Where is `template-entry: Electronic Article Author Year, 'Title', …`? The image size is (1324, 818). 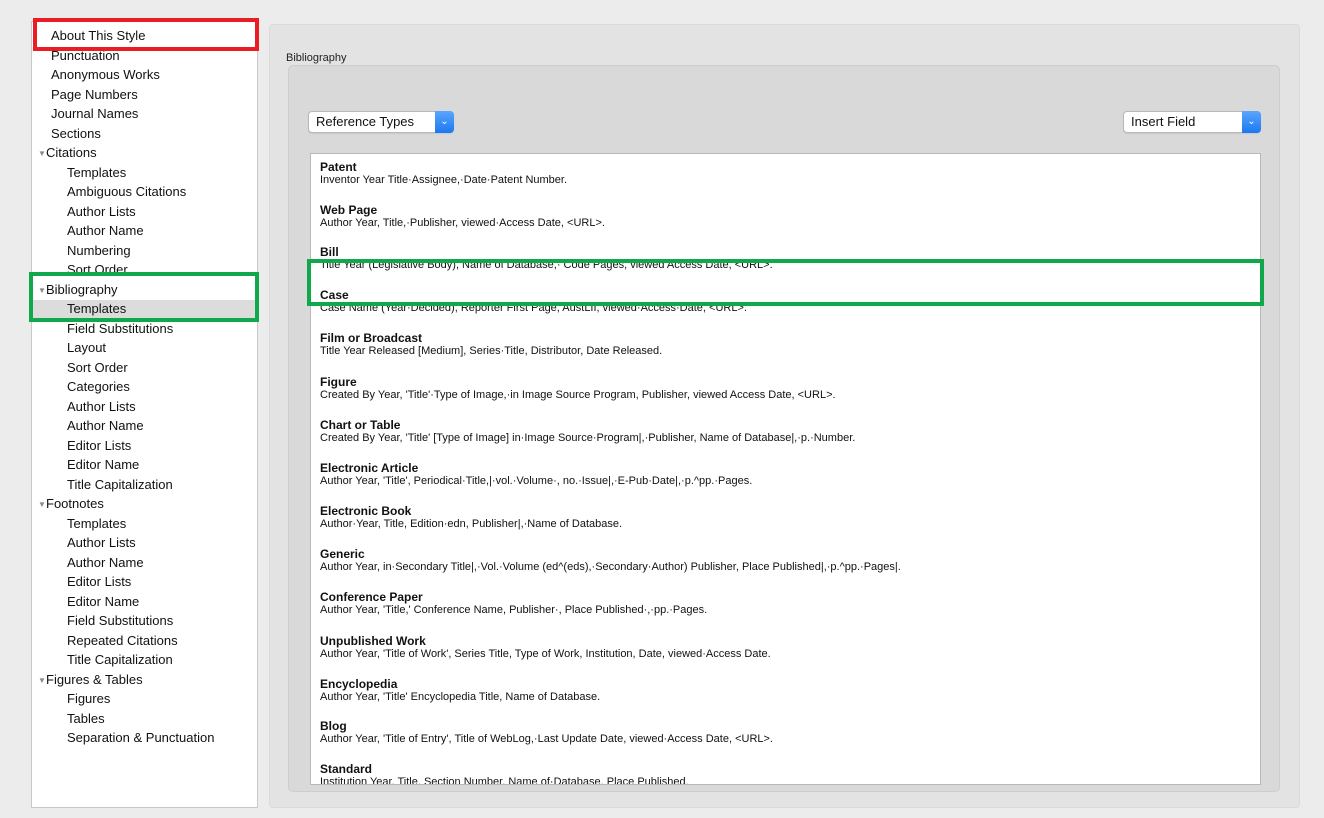 template-entry: Electronic Article Author Year, 'Title', … is located at coordinates (536, 475).